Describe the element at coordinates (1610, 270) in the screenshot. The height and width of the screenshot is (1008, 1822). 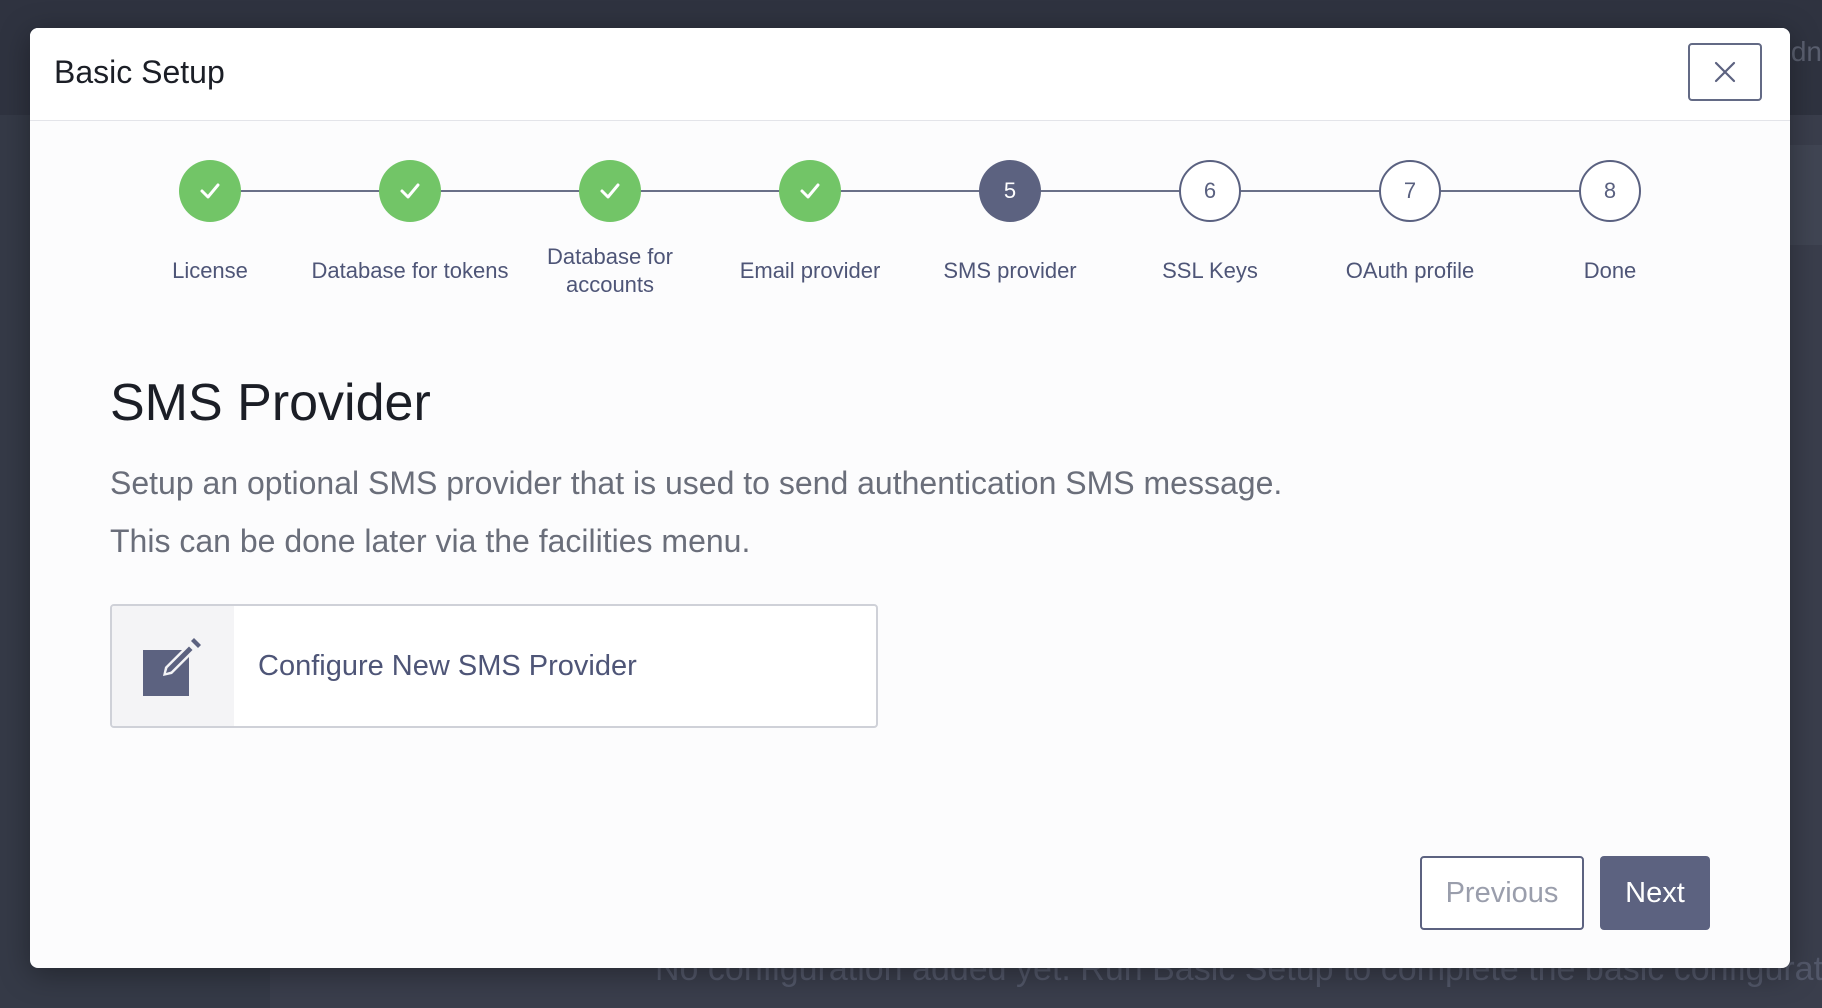
I see `step-label: Done` at that location.